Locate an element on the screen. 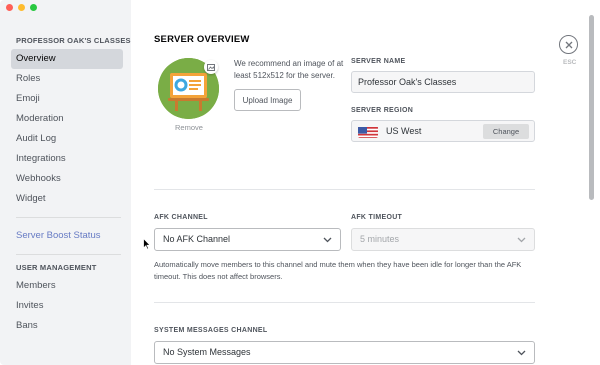  server-region-label: SERVER REGION is located at coordinates (382, 110).